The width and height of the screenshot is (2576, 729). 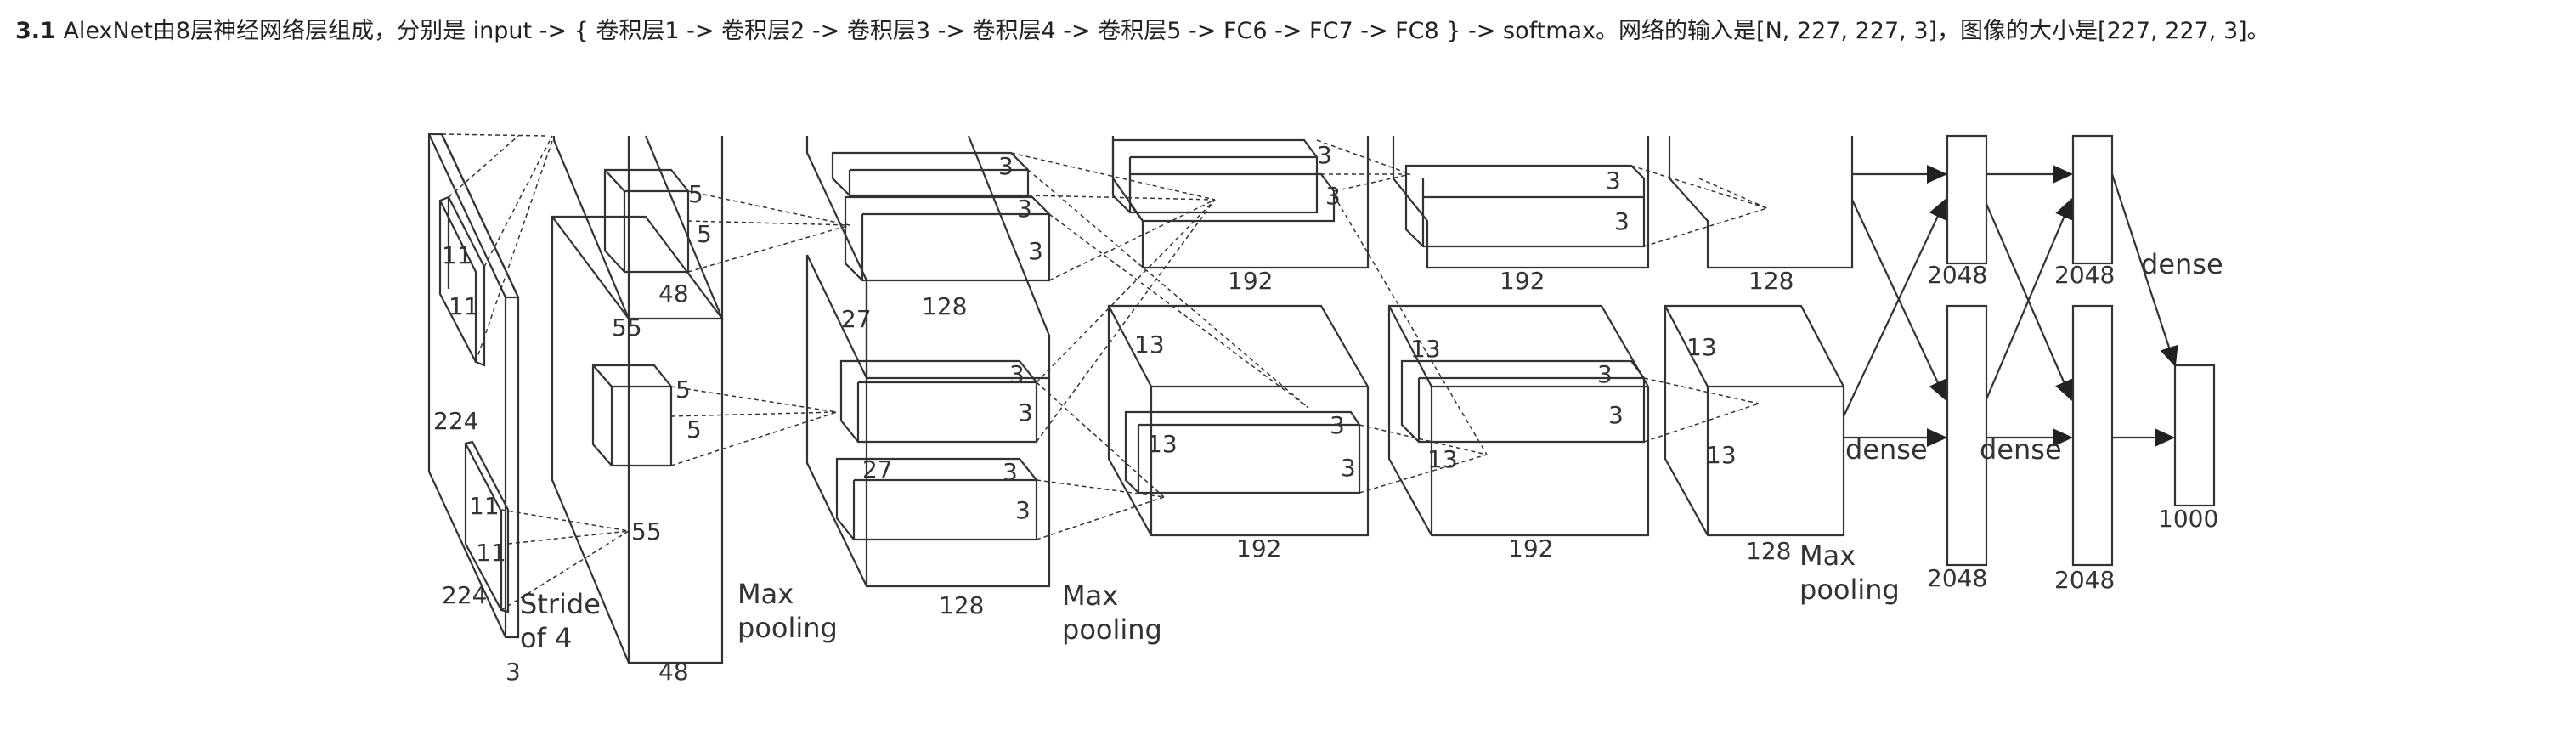 I want to click on conv5-dashed-lines, so click(x=1733, y=193).